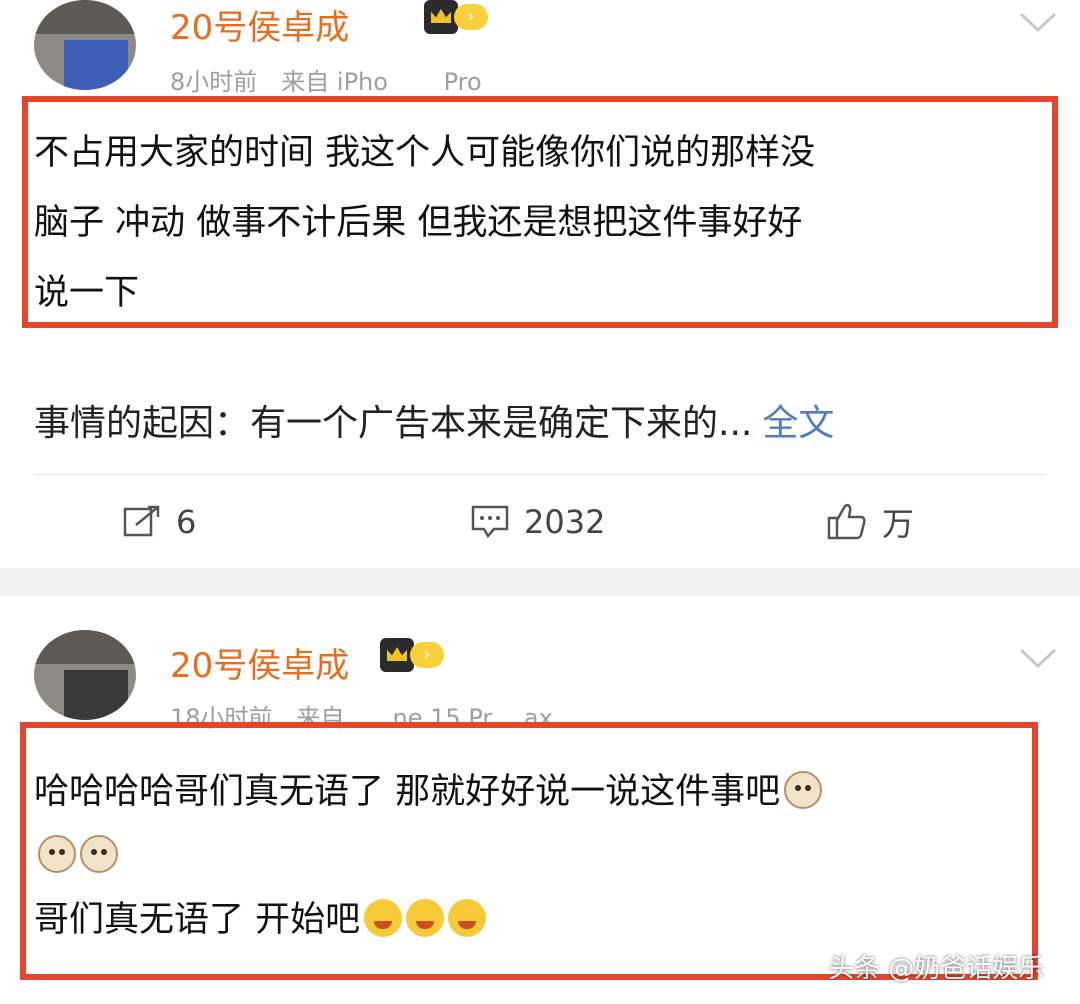 The height and width of the screenshot is (1004, 1080). I want to click on content-text: 哈哈哈哈哥们真无语了 那就好好说一说这件事吧, so click(407, 792).